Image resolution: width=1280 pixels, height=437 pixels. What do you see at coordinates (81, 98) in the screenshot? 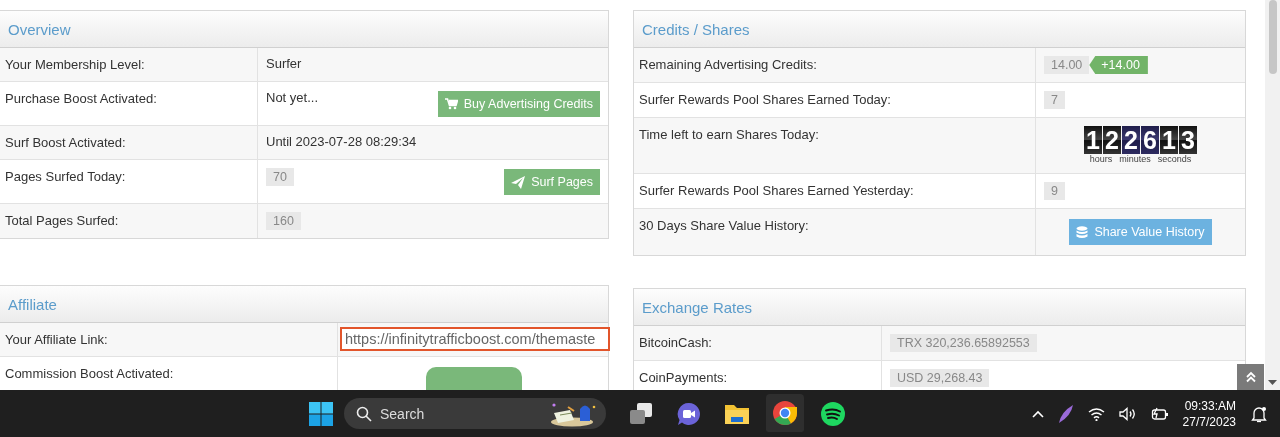
I see `row-label: Purchase Boost Activated:` at bounding box center [81, 98].